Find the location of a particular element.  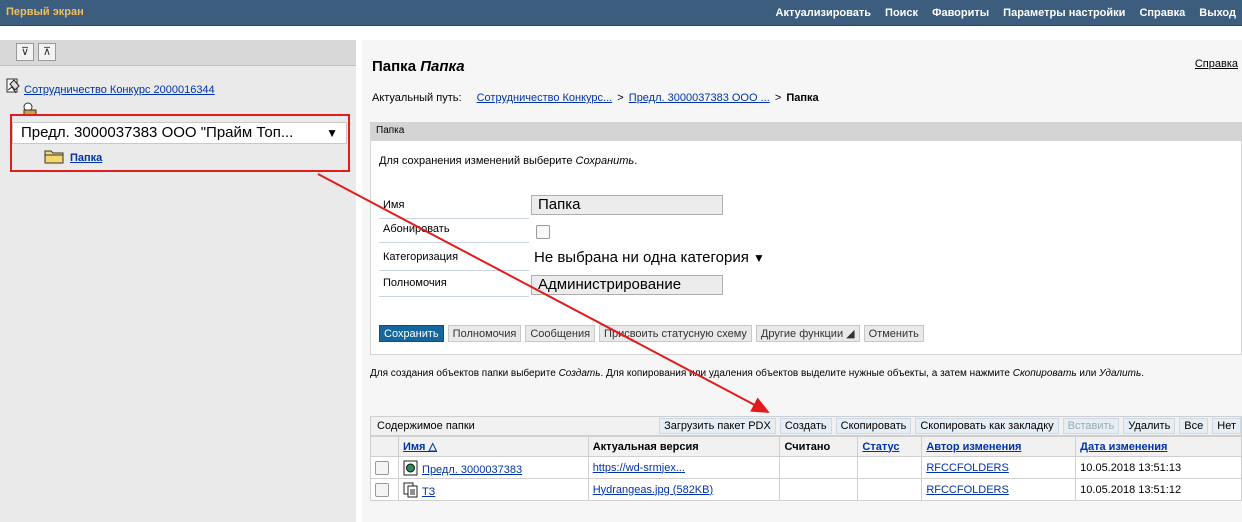

menu-search: Поиск is located at coordinates (901, 13).